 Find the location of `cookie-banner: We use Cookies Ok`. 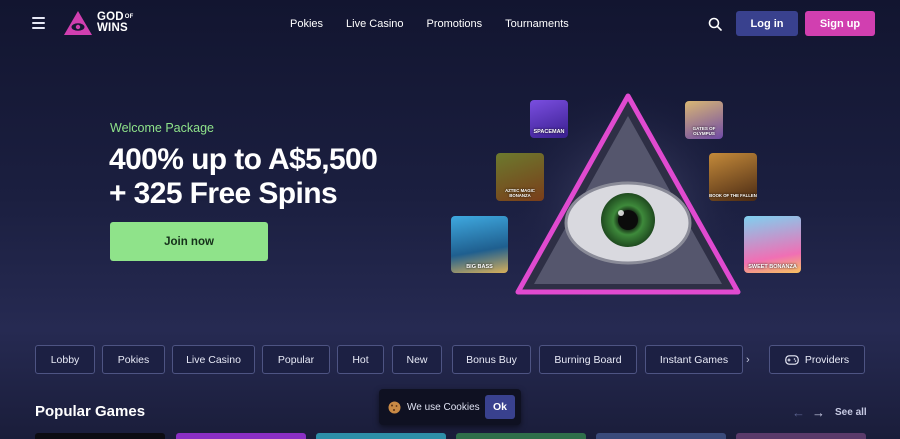

cookie-banner: We use Cookies Ok is located at coordinates (450, 407).